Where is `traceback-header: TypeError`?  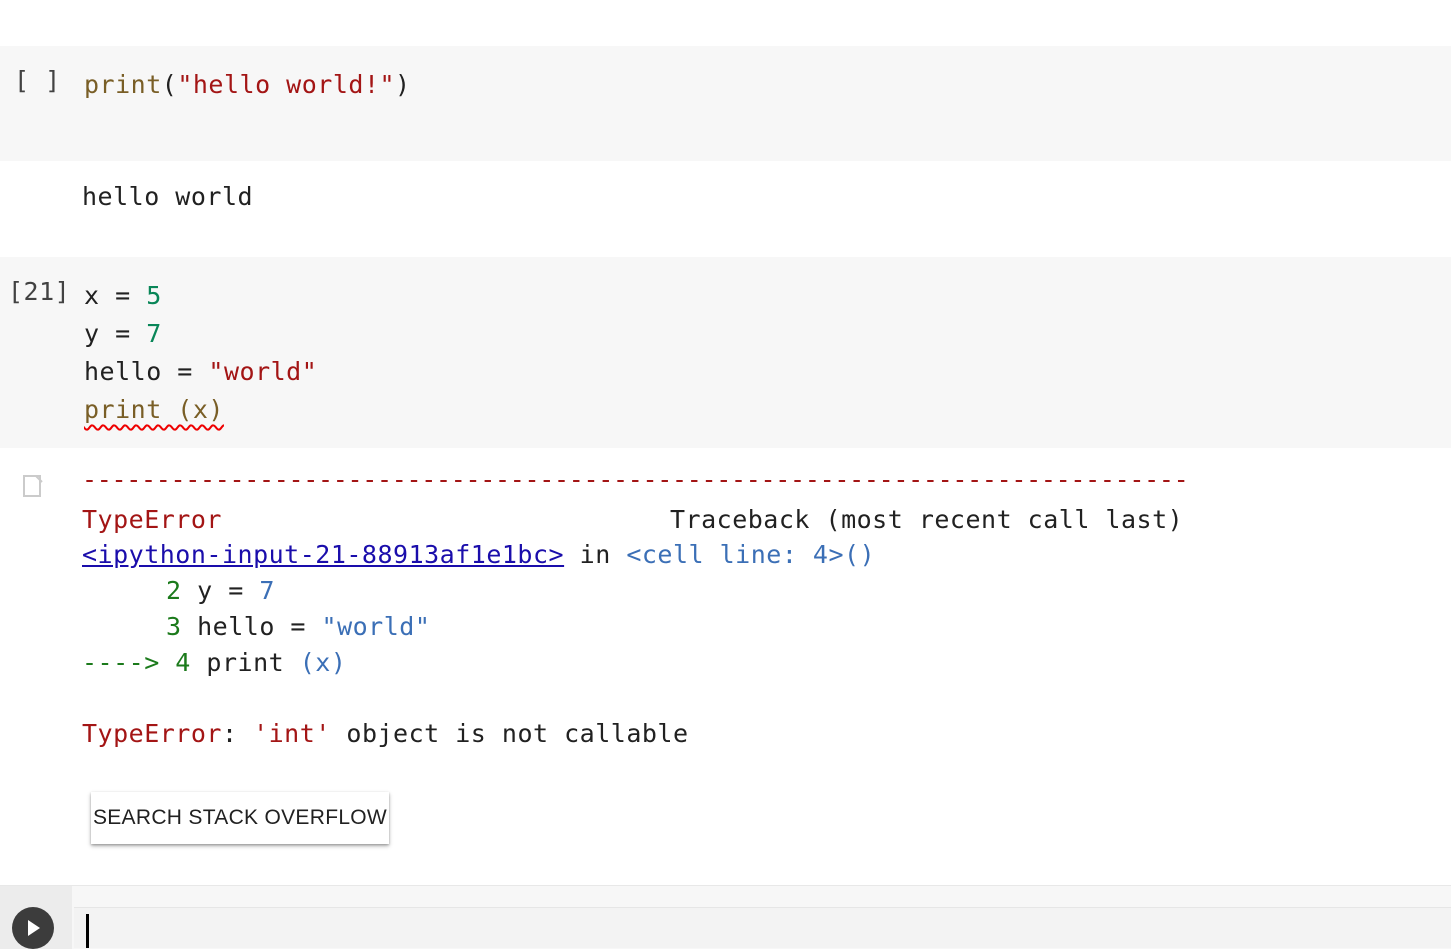
traceback-header: TypeError is located at coordinates (152, 520).